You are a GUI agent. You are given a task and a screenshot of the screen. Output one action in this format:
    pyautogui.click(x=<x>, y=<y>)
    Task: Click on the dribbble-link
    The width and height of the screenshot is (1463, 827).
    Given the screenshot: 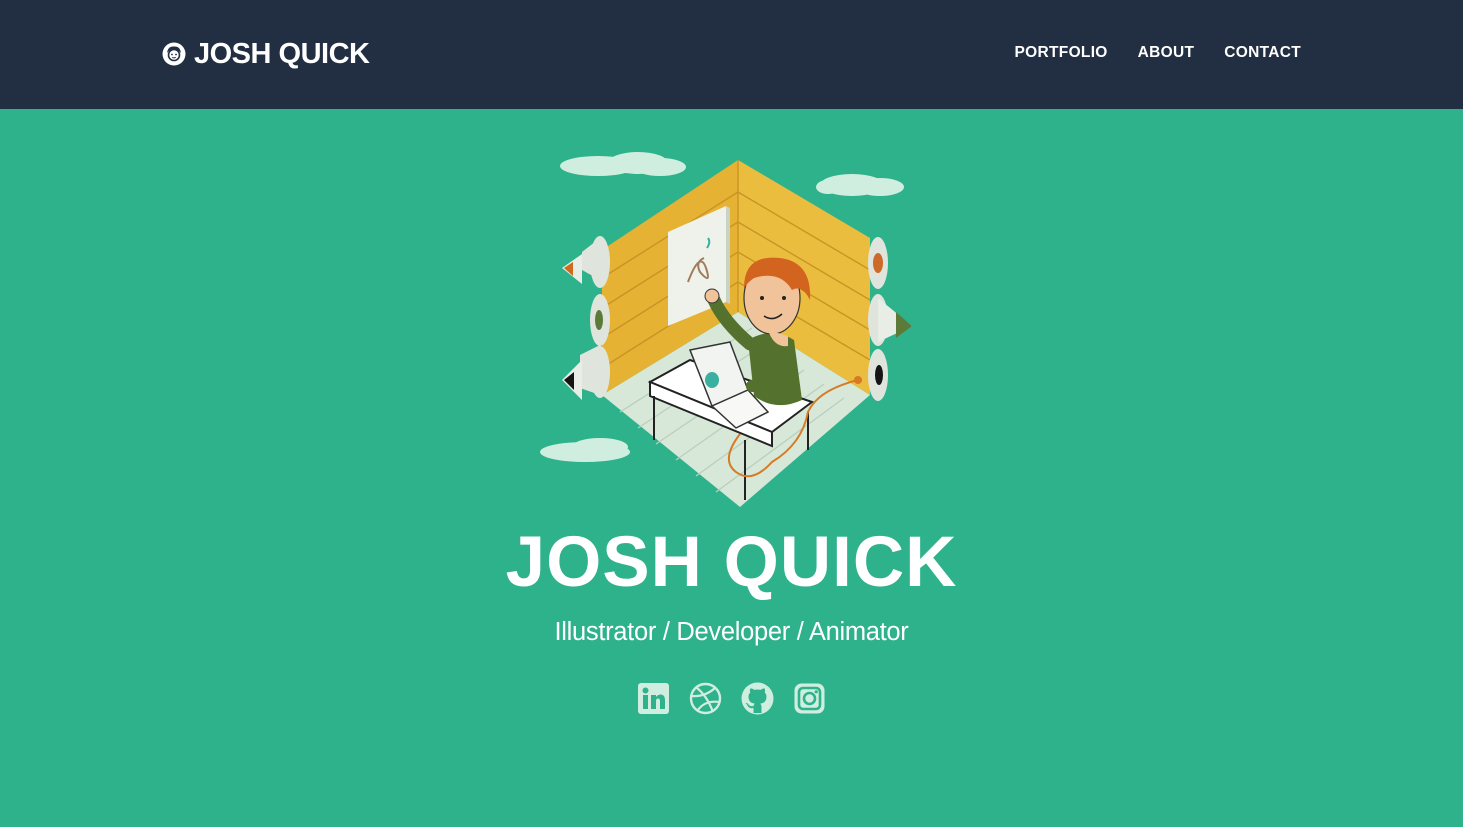 What is the action you would take?
    pyautogui.click(x=705, y=698)
    